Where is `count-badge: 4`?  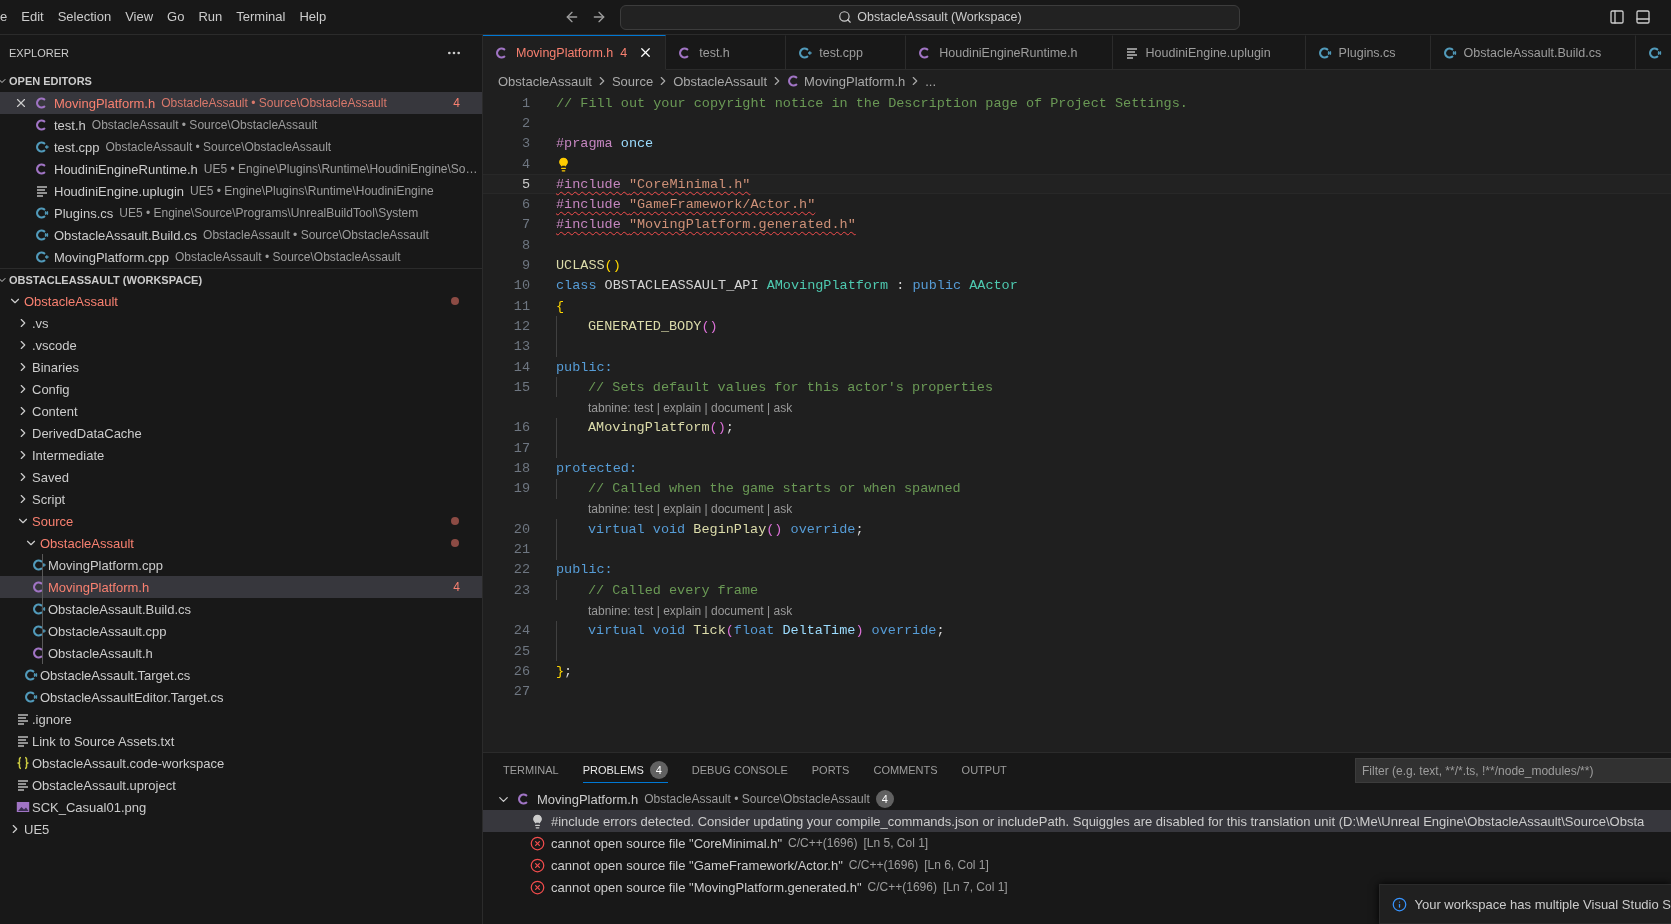
count-badge: 4 is located at coordinates (884, 799).